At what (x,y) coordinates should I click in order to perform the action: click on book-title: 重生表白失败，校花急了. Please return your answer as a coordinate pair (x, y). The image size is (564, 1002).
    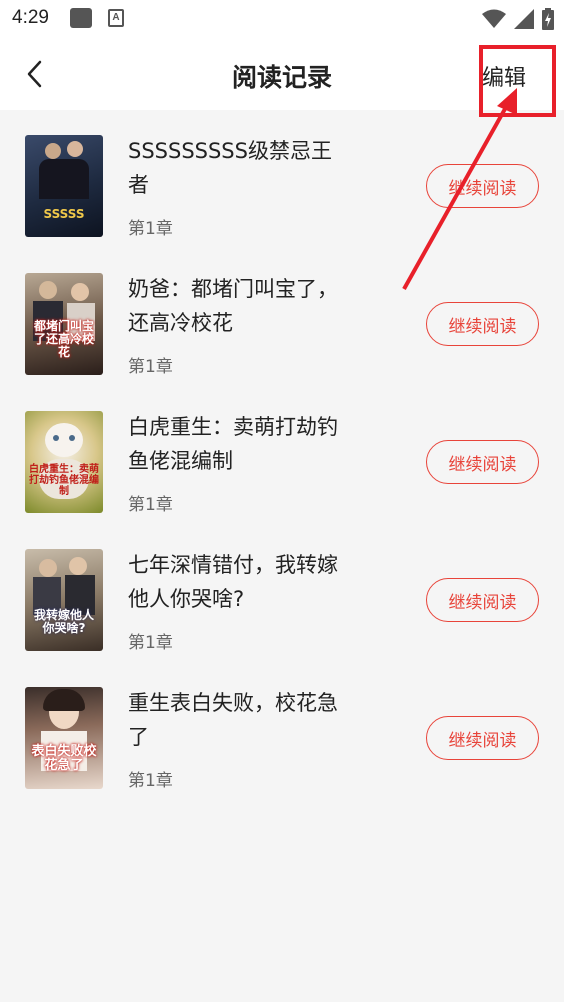
    Looking at the image, I should click on (233, 720).